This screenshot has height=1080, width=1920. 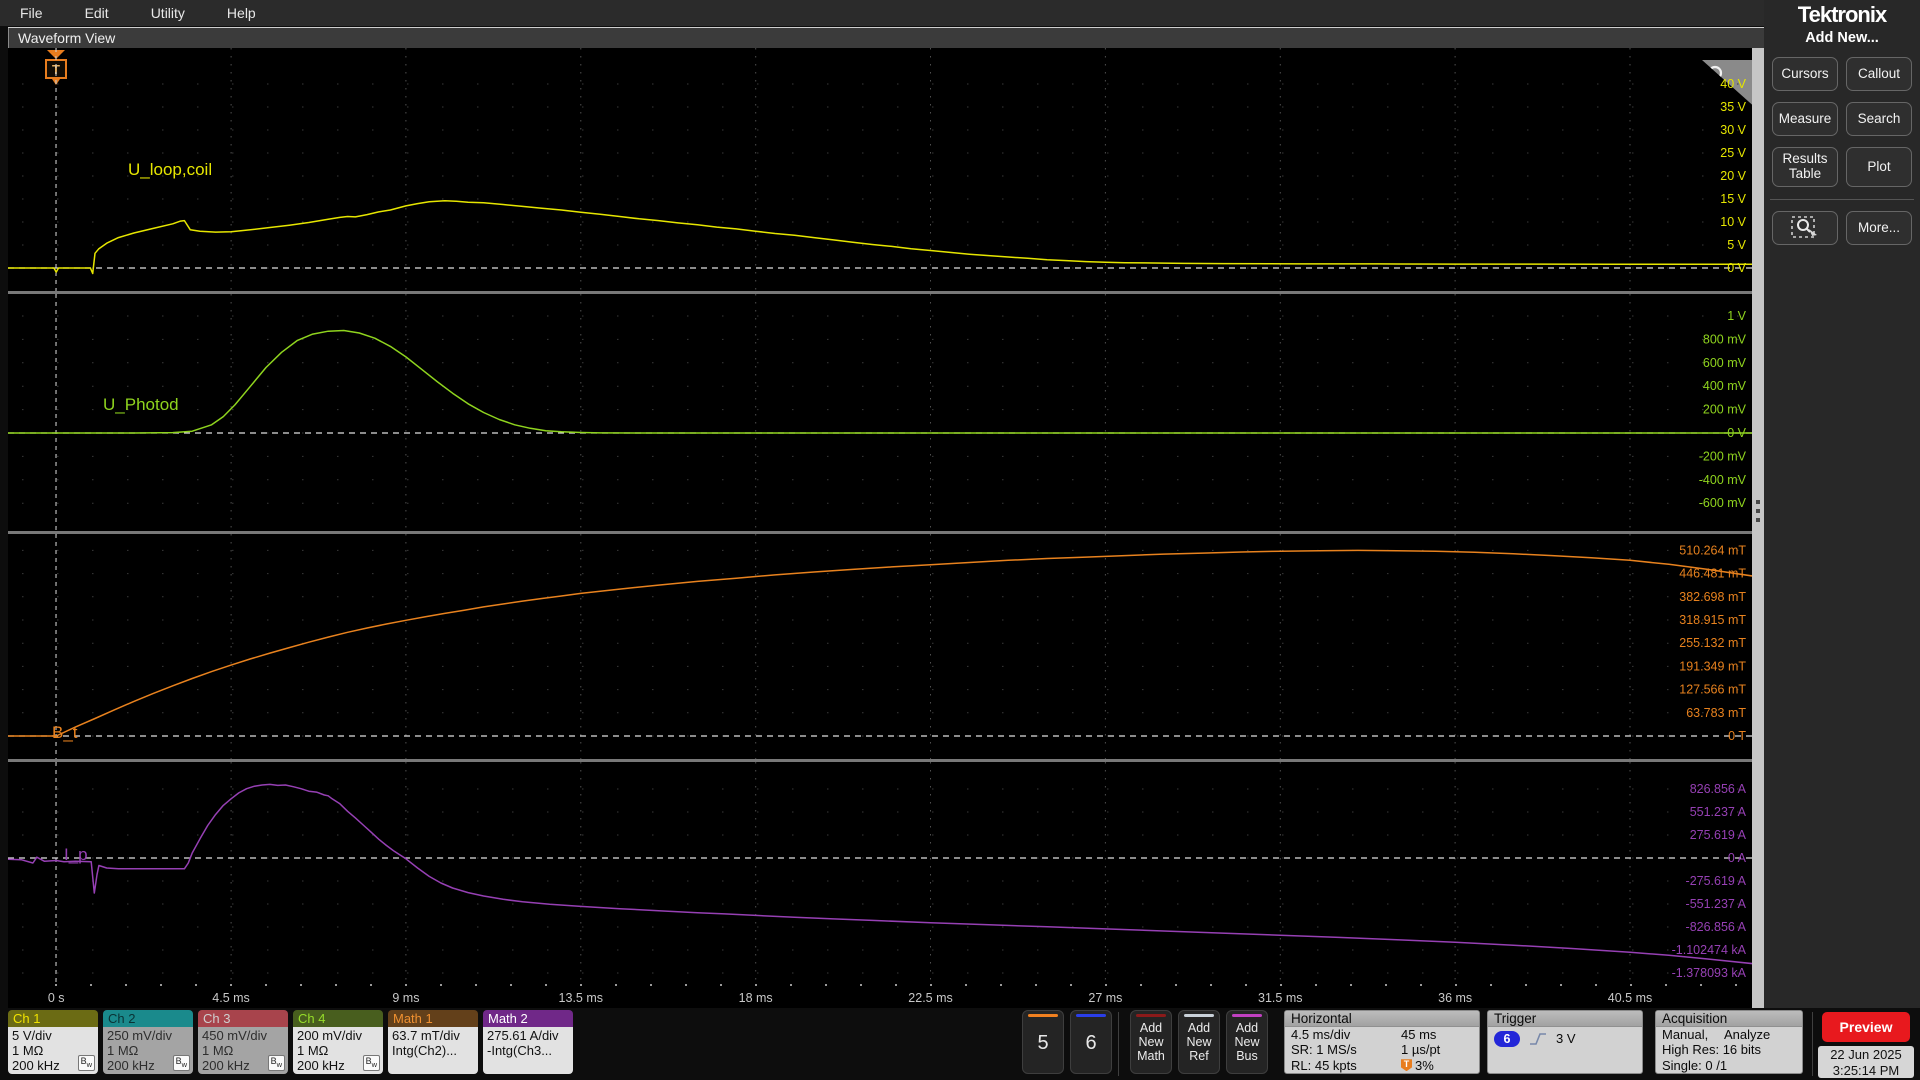 What do you see at coordinates (1805, 74) in the screenshot?
I see `cursors-button: Cursors` at bounding box center [1805, 74].